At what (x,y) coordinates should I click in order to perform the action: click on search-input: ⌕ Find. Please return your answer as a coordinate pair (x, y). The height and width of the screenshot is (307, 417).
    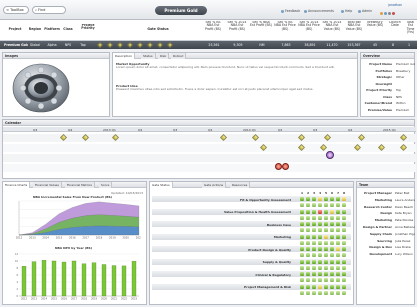
    Looking at the image, I should click on (49, 10).